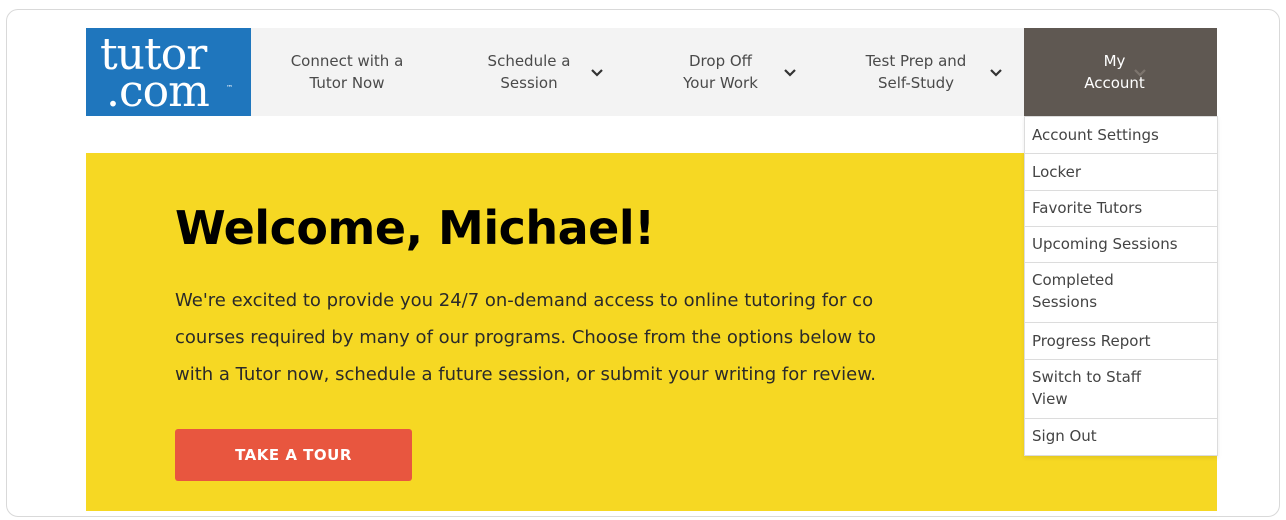 The height and width of the screenshot is (520, 1286). I want to click on tutor-logo: tutor .com ™, so click(168, 72).